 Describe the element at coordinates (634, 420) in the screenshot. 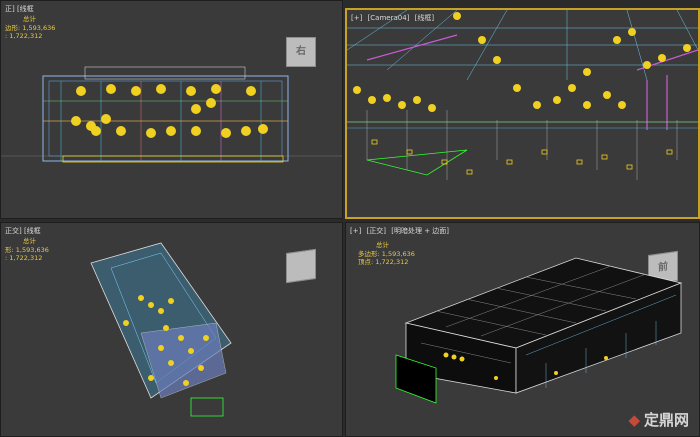

I see `watermark-logo-icon: ◆` at that location.